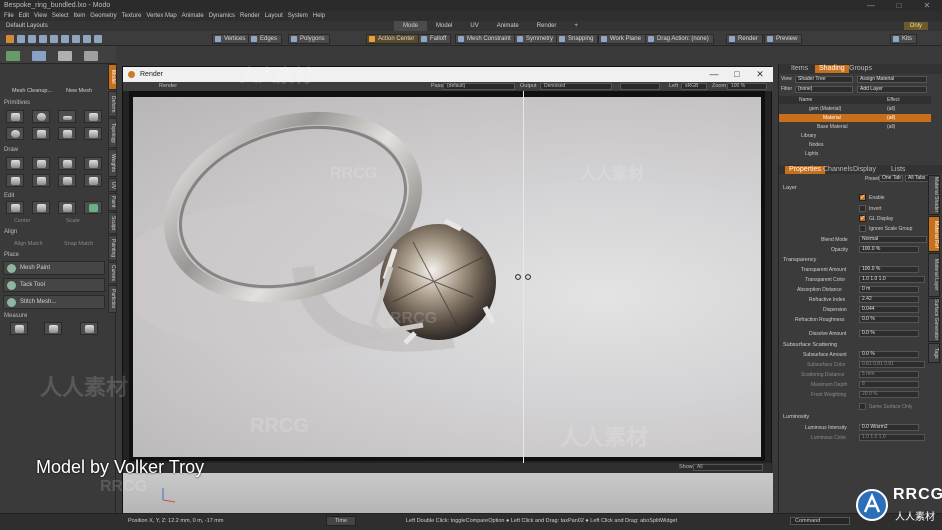 The width and height of the screenshot is (942, 530). Describe the element at coordinates (15, 133) in the screenshot. I see `torus-primitive-button` at that location.